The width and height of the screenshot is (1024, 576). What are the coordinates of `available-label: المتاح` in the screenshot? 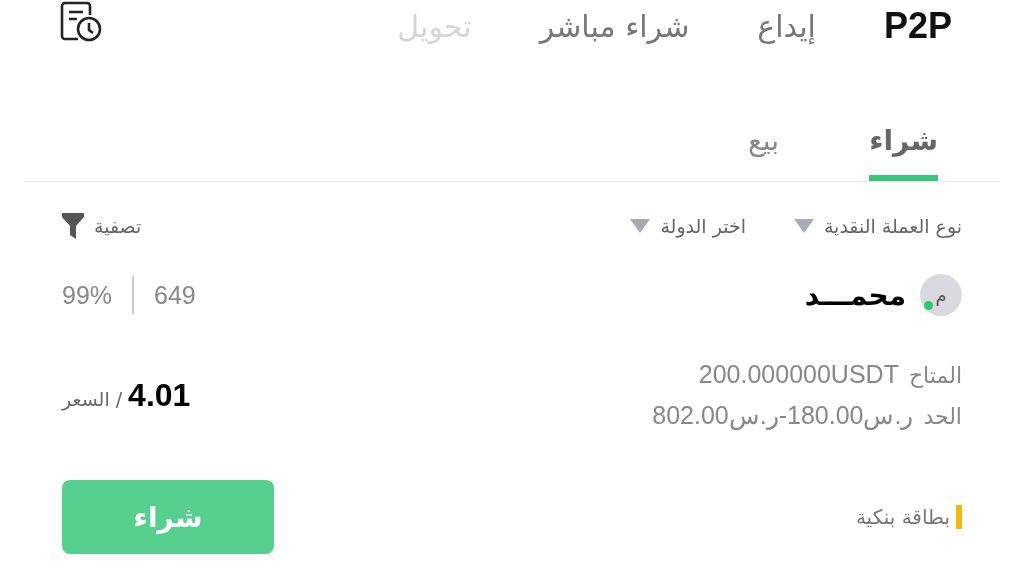 It's located at (935, 375).